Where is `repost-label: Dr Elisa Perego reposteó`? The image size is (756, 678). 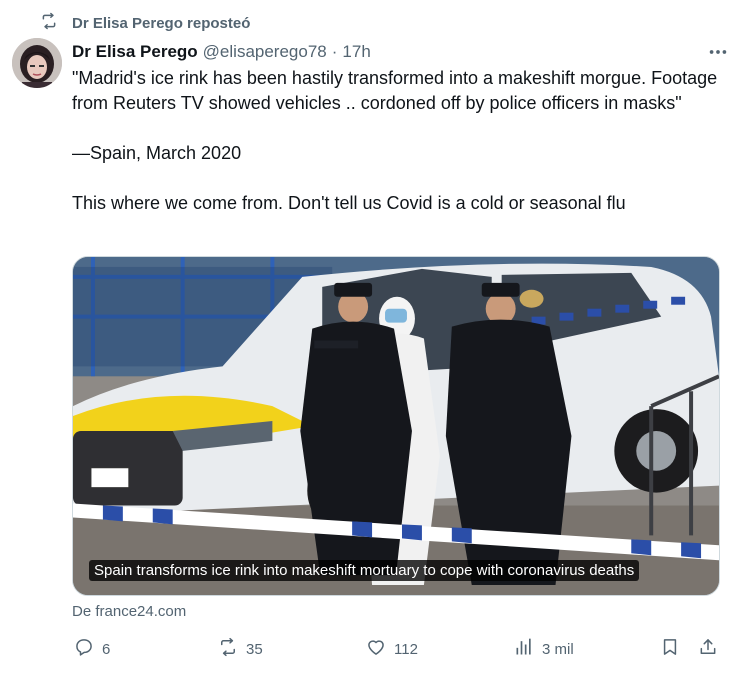
repost-label: Dr Elisa Perego reposteó is located at coordinates (161, 23).